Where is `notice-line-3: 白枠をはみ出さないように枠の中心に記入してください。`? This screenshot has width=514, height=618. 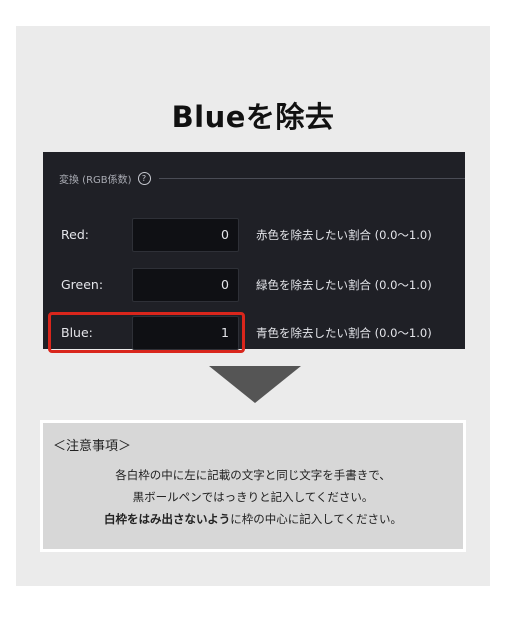
notice-line-3: 白枠をはみ出さないように枠の中心に記入してください。 is located at coordinates (253, 519).